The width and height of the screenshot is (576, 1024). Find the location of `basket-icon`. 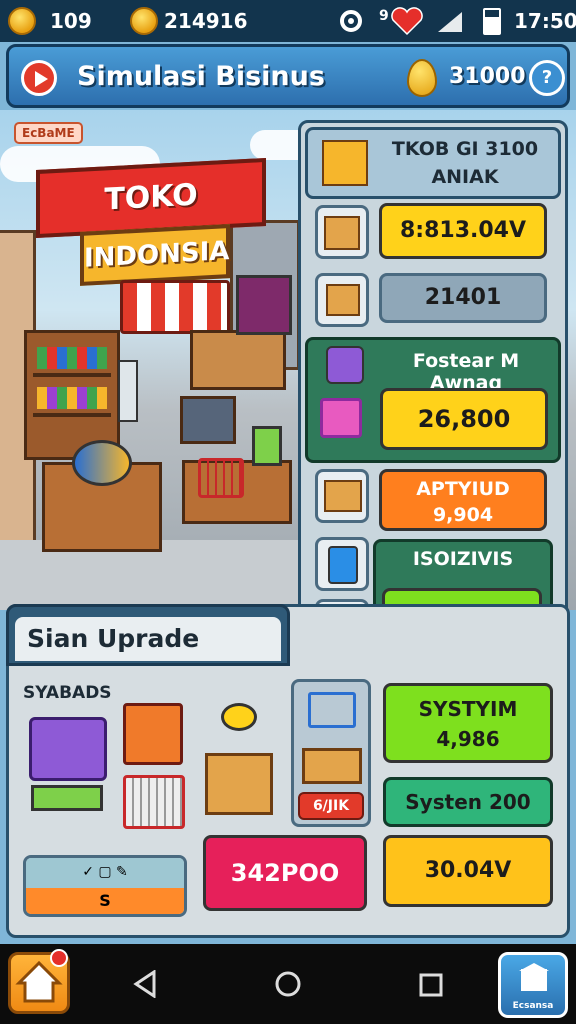

basket-icon is located at coordinates (341, 418).